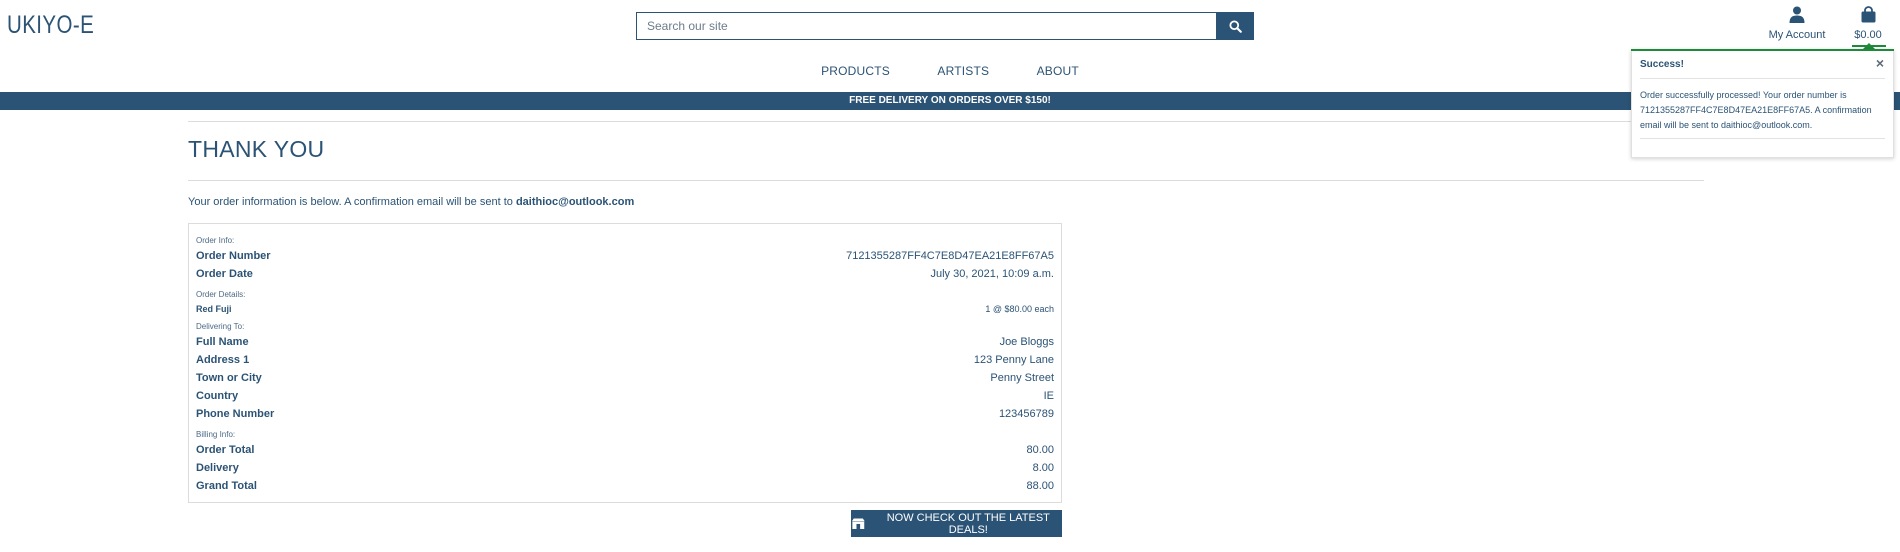 The height and width of the screenshot is (552, 1900). What do you see at coordinates (225, 450) in the screenshot?
I see `order-total-label: Order Total` at bounding box center [225, 450].